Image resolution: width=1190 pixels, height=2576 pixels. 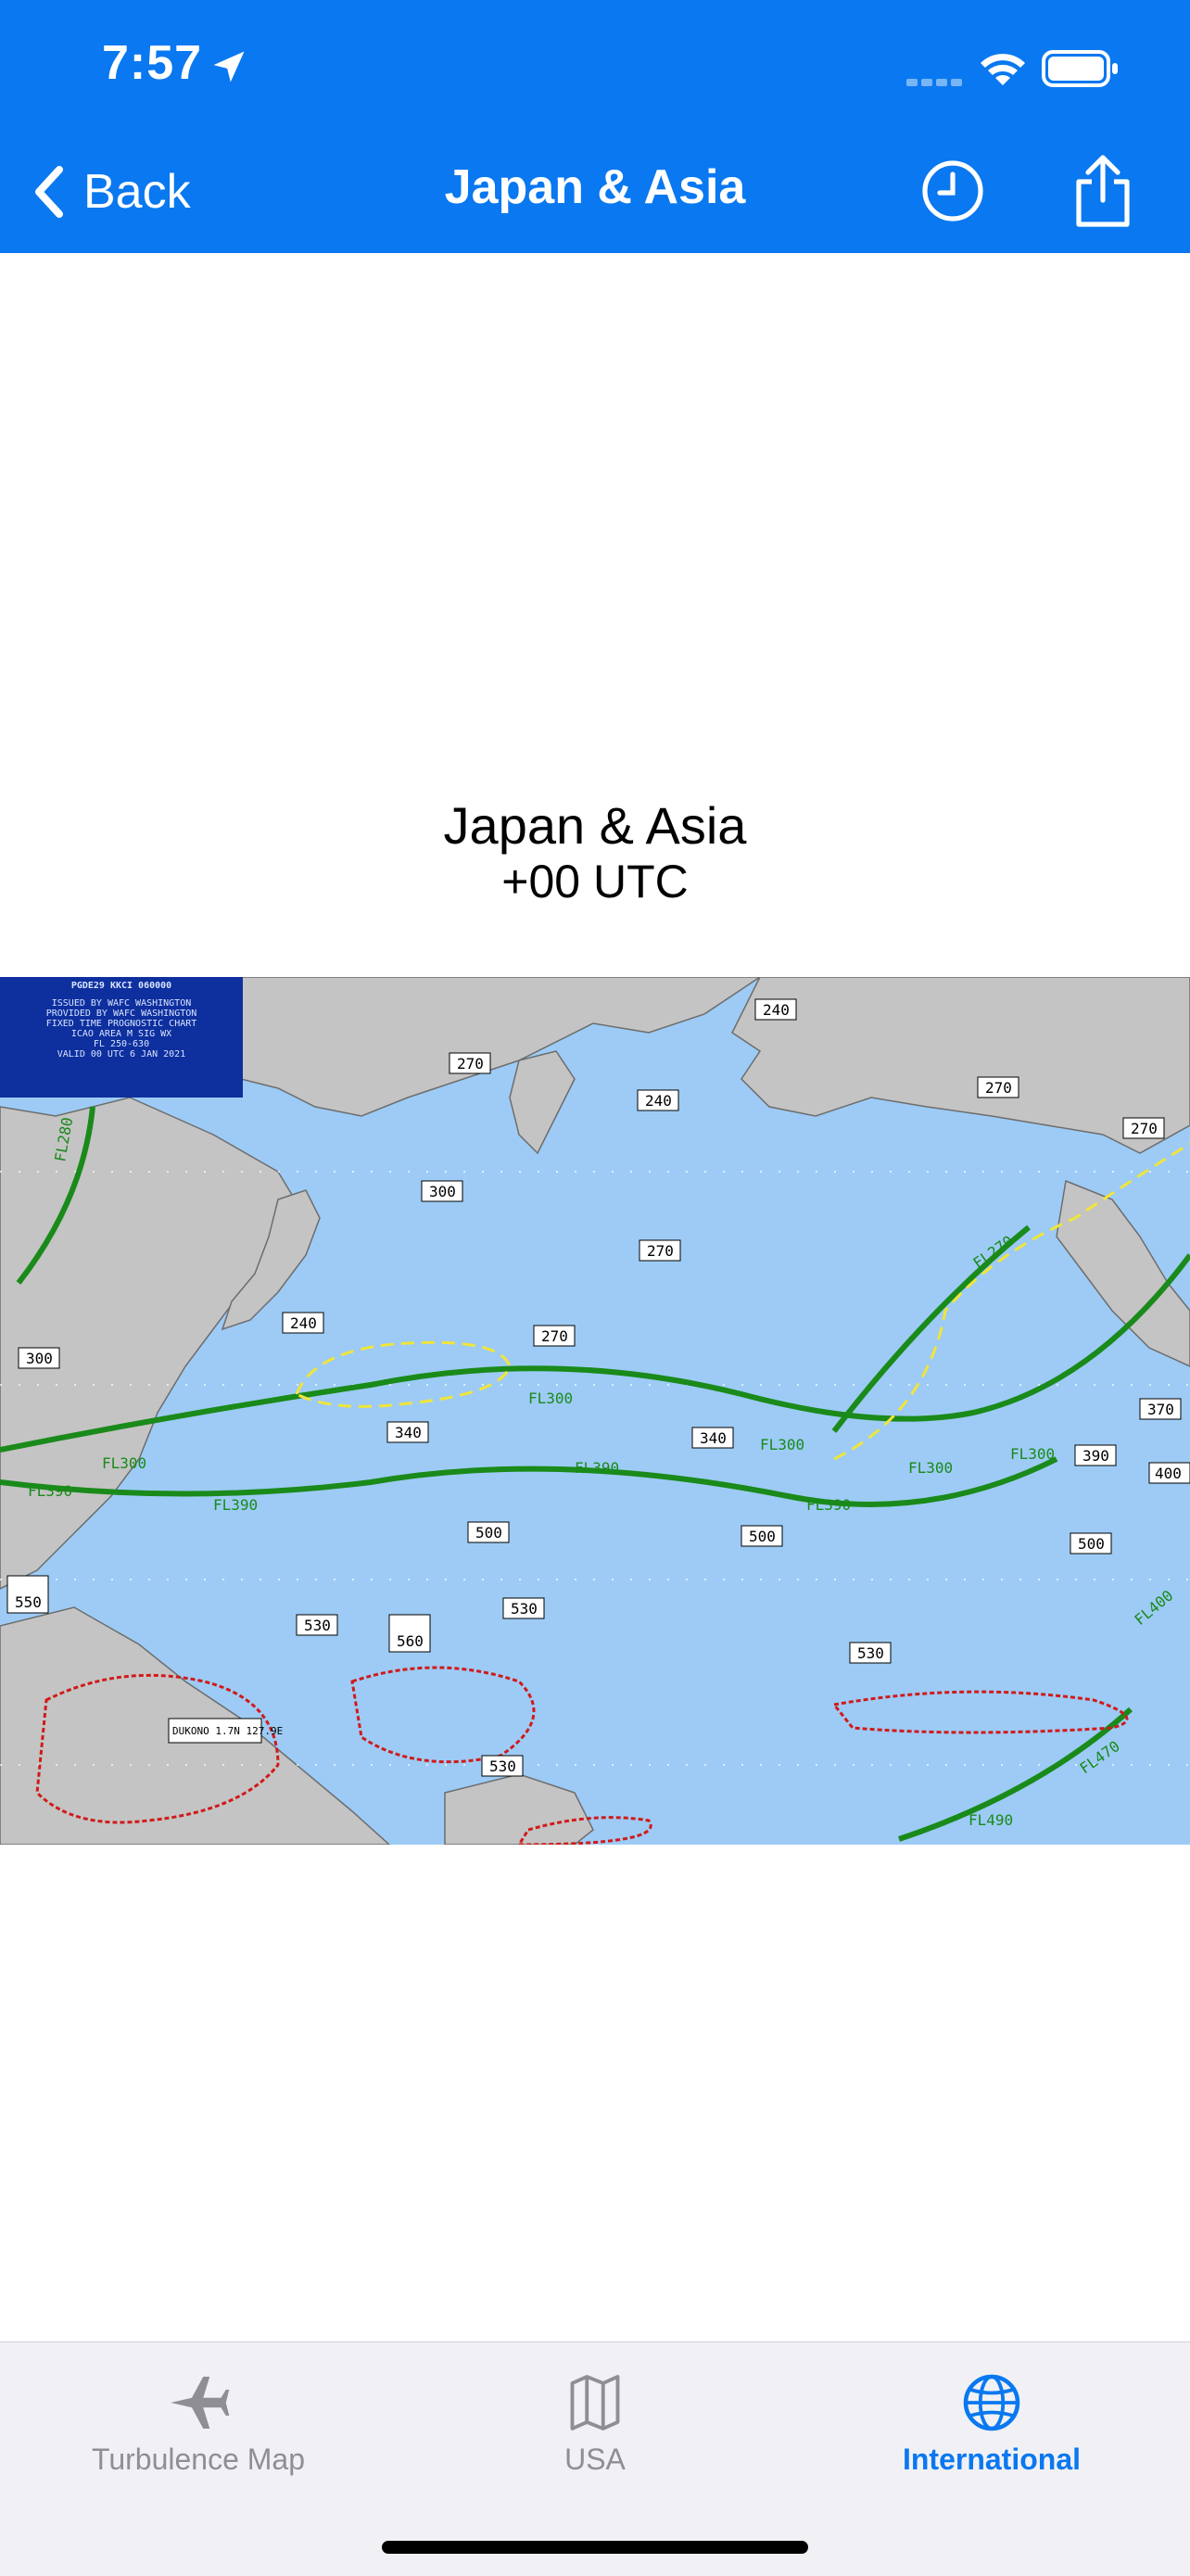 I want to click on home-indicator, so click(x=595, y=2547).